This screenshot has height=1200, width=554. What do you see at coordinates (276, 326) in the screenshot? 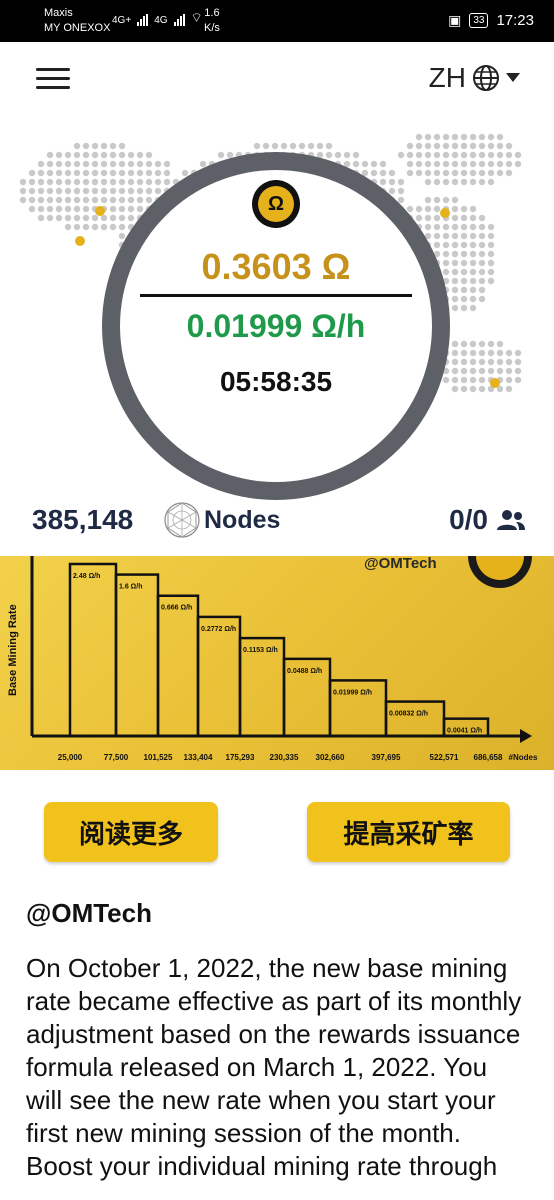
I see `mining-rate: 0.01999 Ω/h` at bounding box center [276, 326].